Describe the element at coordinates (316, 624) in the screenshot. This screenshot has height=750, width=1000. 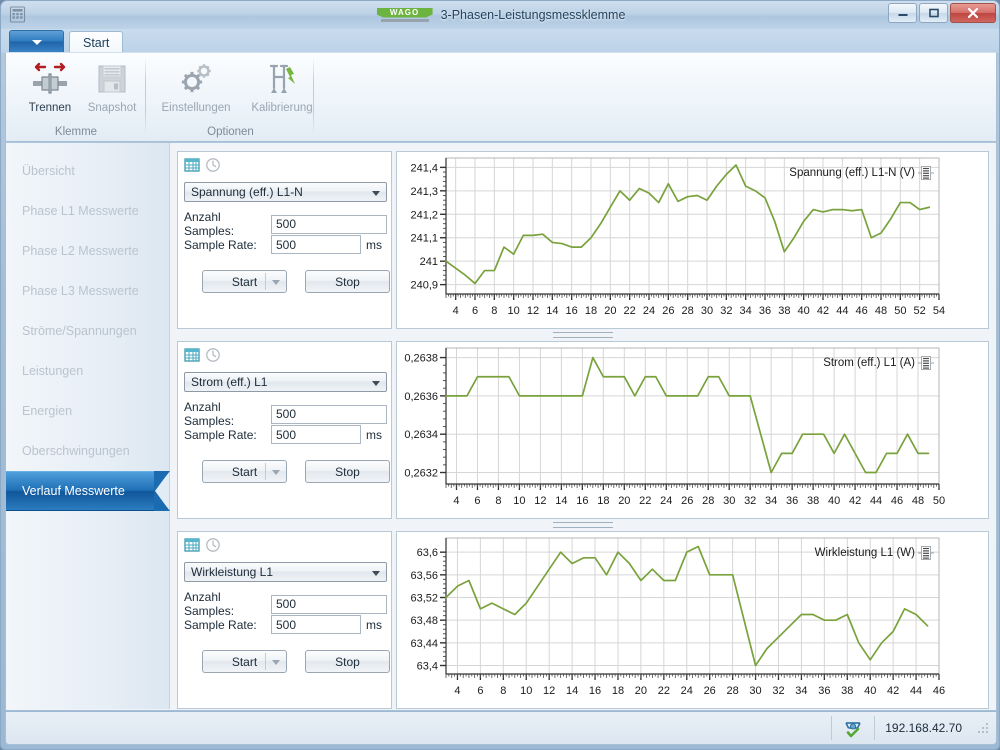
I see `pane-3-rate-input` at that location.